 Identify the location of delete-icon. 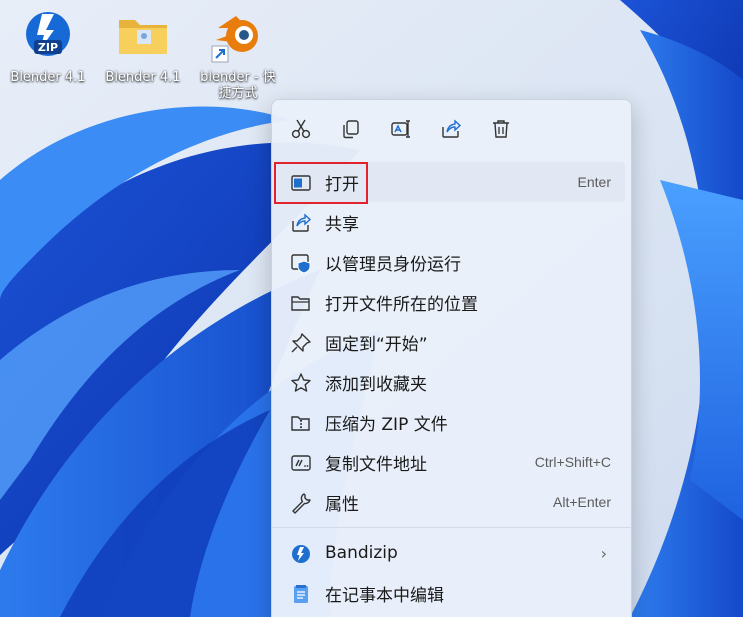
(501, 129).